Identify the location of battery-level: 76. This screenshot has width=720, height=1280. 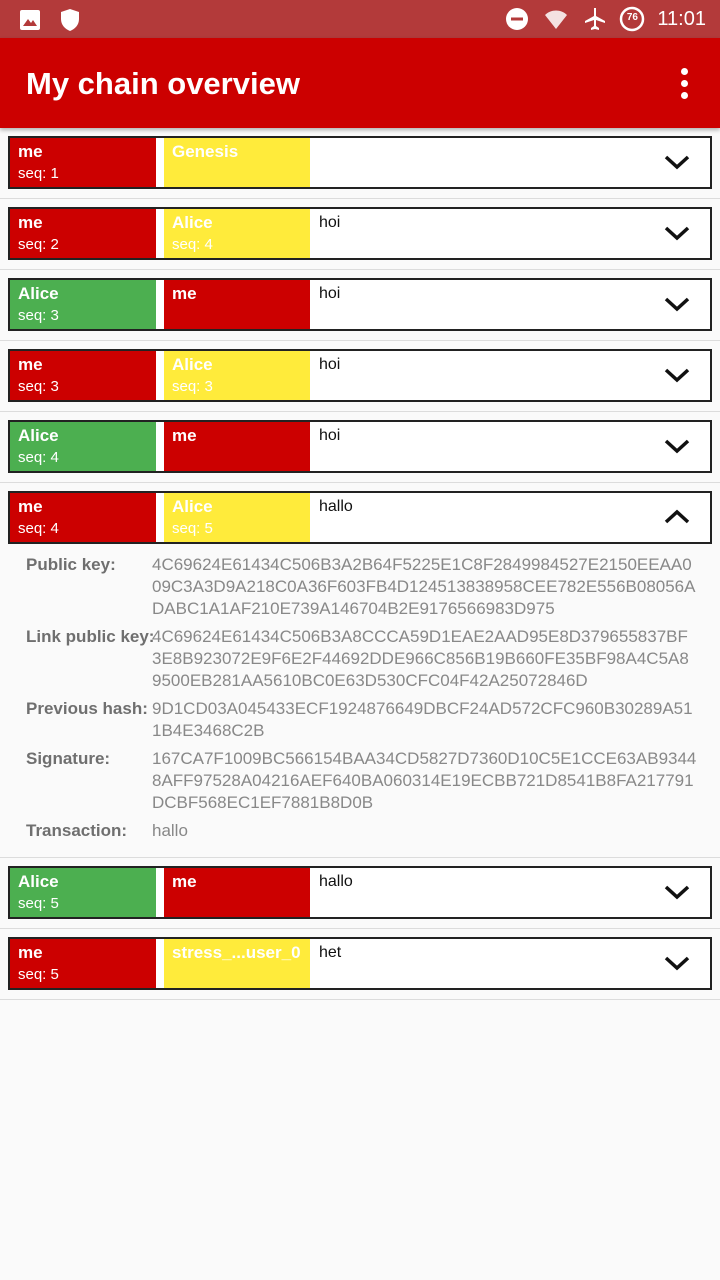
(632, 17).